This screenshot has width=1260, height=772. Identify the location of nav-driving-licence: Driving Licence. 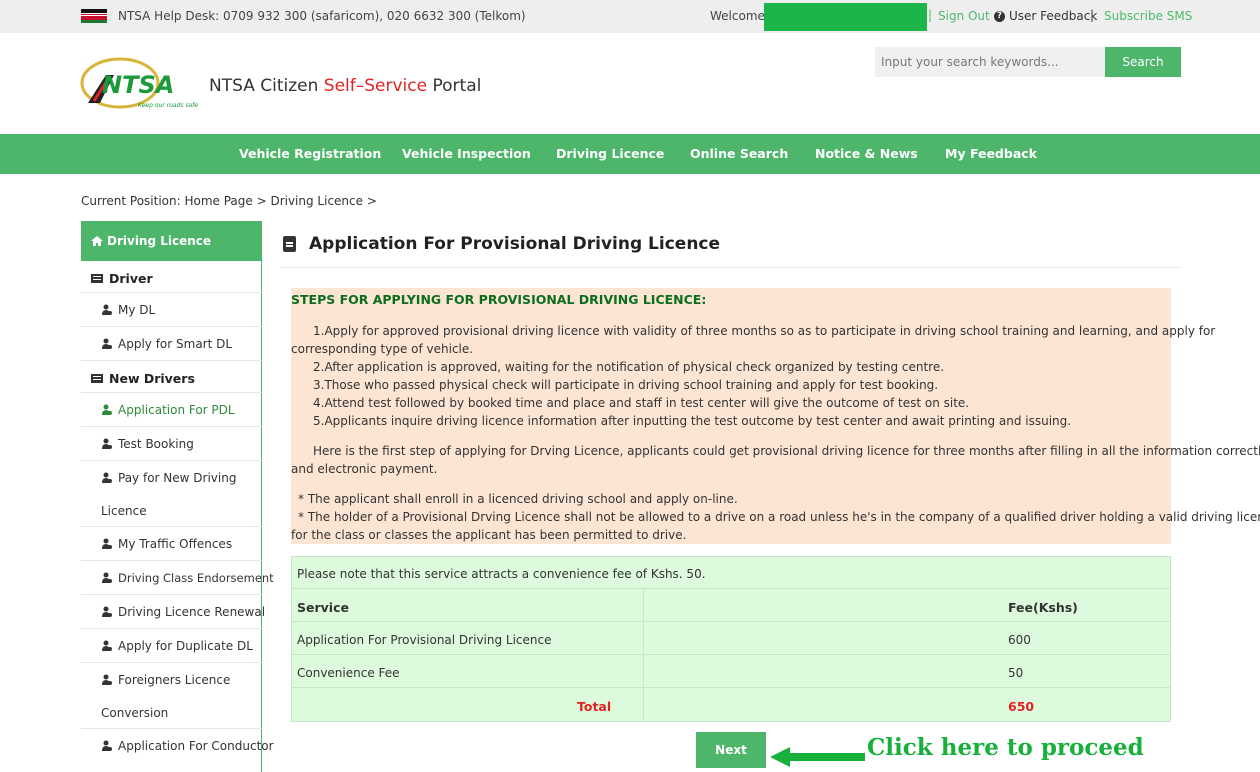
(610, 153).